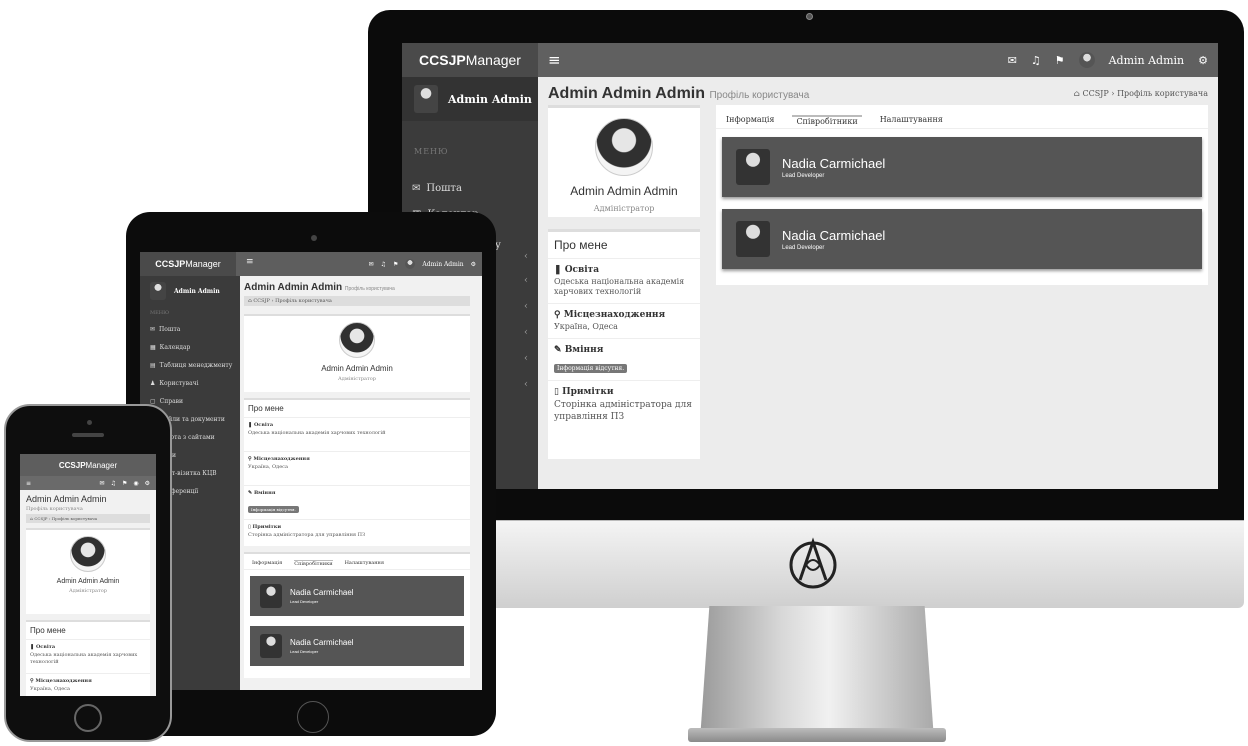 The image size is (1248, 746). I want to click on users-icon: ♟, so click(153, 383).